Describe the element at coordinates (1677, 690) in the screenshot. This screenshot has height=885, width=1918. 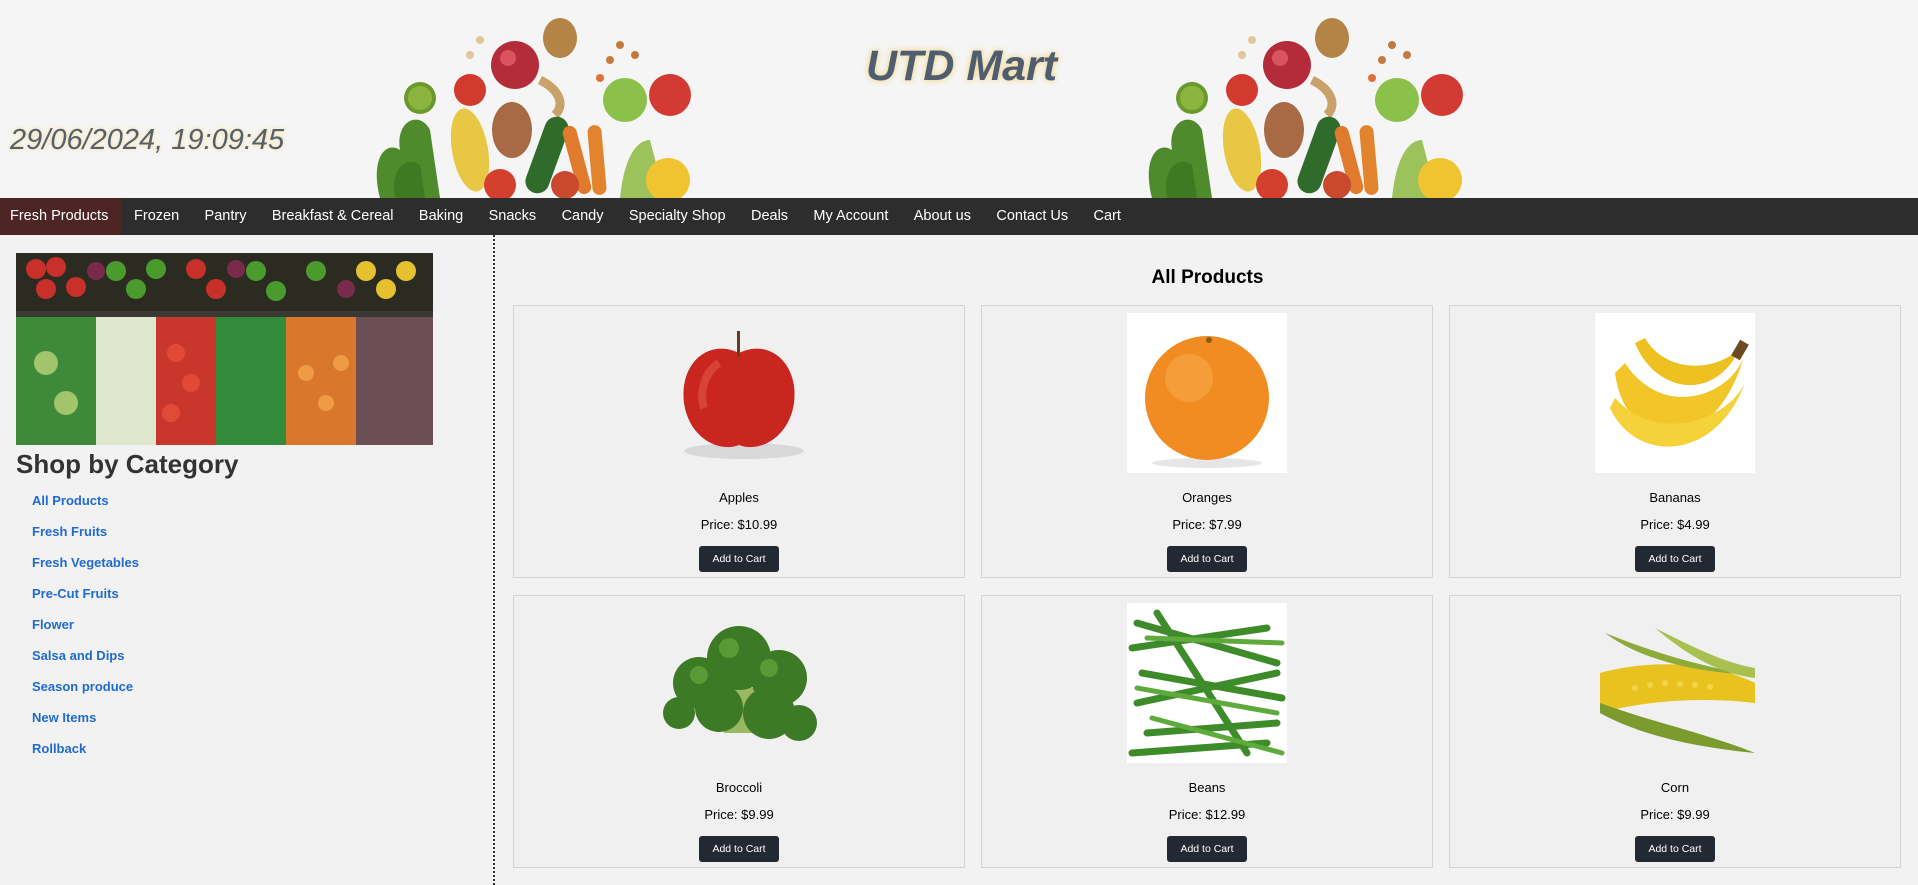
I see `corn-image` at that location.